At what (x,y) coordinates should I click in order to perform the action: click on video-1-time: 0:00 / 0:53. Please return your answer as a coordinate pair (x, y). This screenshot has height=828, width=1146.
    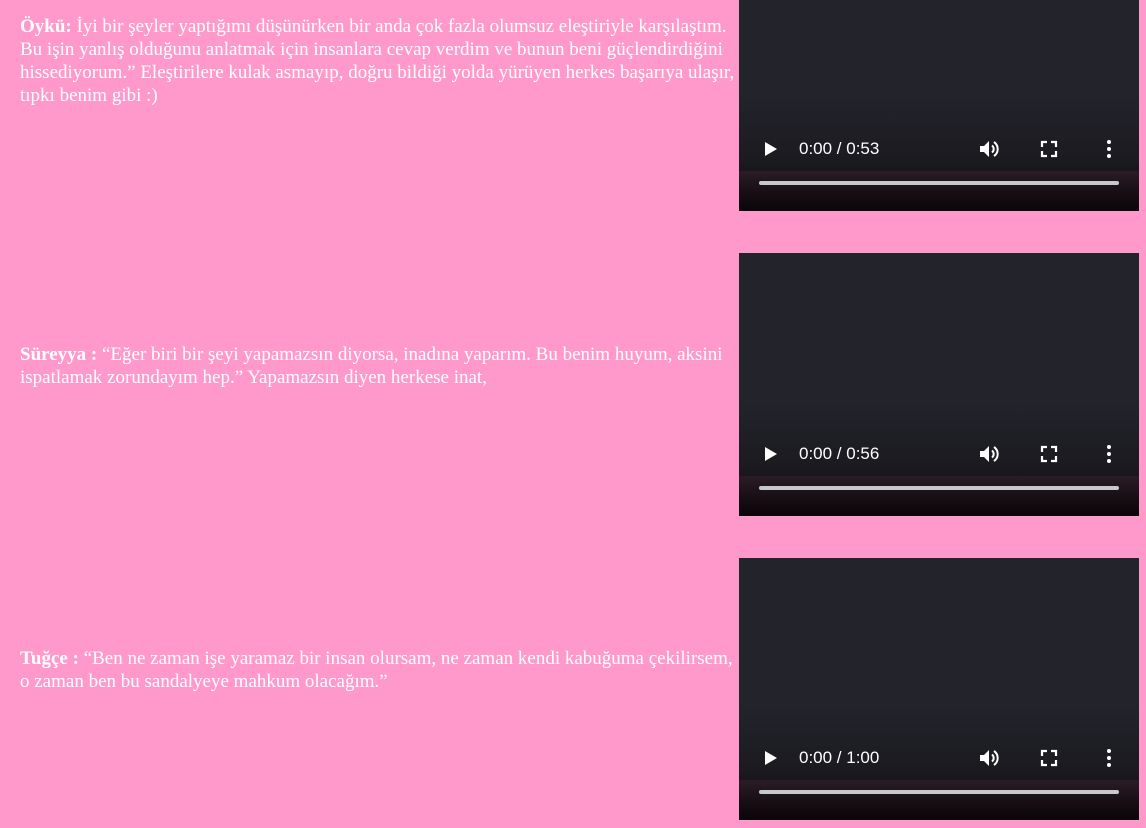
    Looking at the image, I should click on (839, 148).